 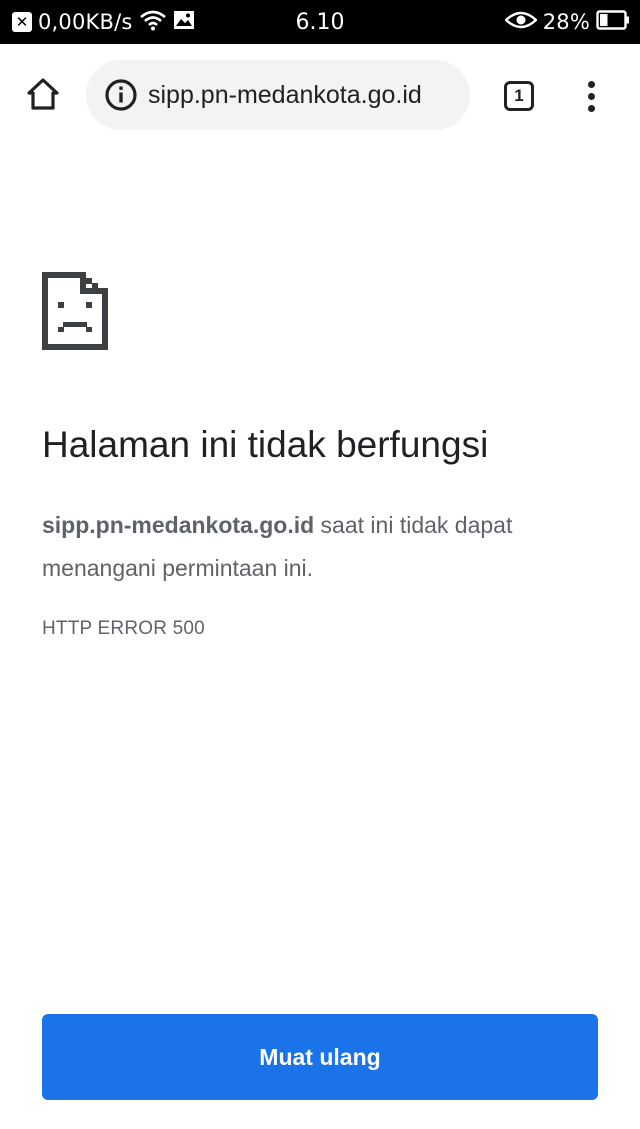 I want to click on status-bar-left: ✕ 0,00KB/s, so click(x=103, y=22).